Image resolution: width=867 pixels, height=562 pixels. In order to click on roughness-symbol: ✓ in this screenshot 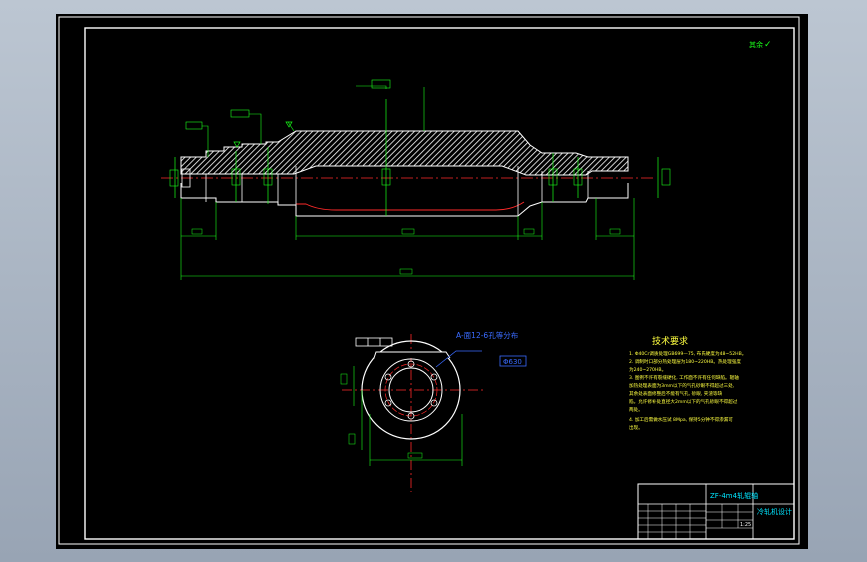, I will do `click(768, 45)`.